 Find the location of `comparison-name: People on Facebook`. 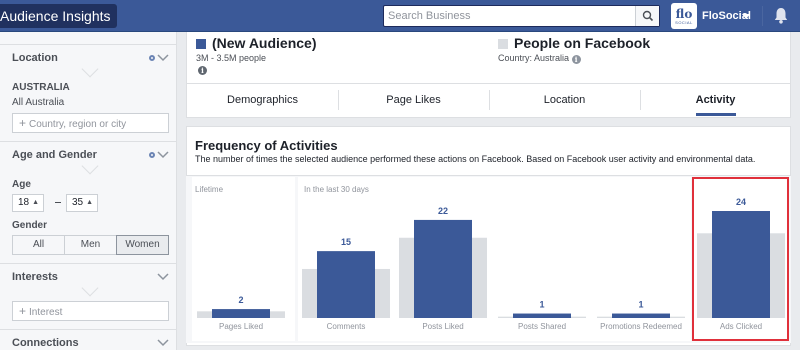

comparison-name: People on Facebook is located at coordinates (582, 43).